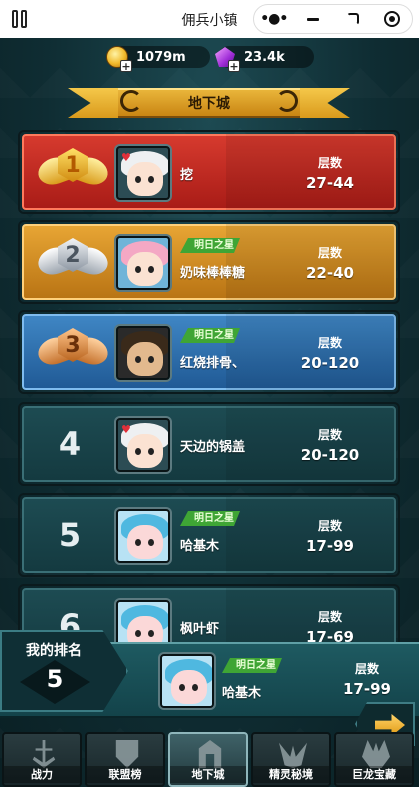 The image size is (419, 787). I want to click on bottom-tab-bar: 战力 联盟榜 地下城 精灵秘境 巨龙宝藏, so click(209, 759).